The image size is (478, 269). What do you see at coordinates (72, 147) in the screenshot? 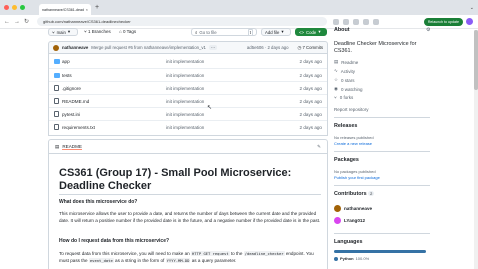
I see `readme-tab: README` at bounding box center [72, 147].